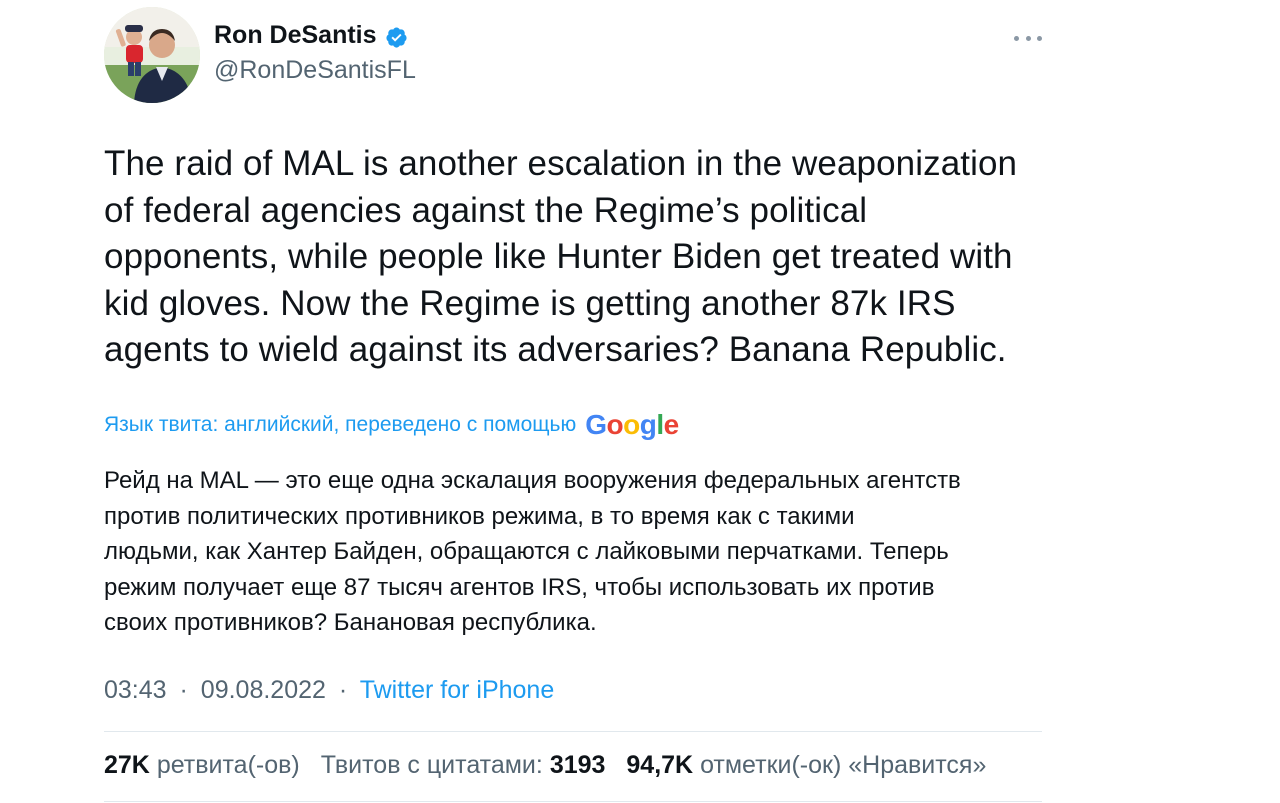  I want to click on google-logo: Google, so click(632, 424).